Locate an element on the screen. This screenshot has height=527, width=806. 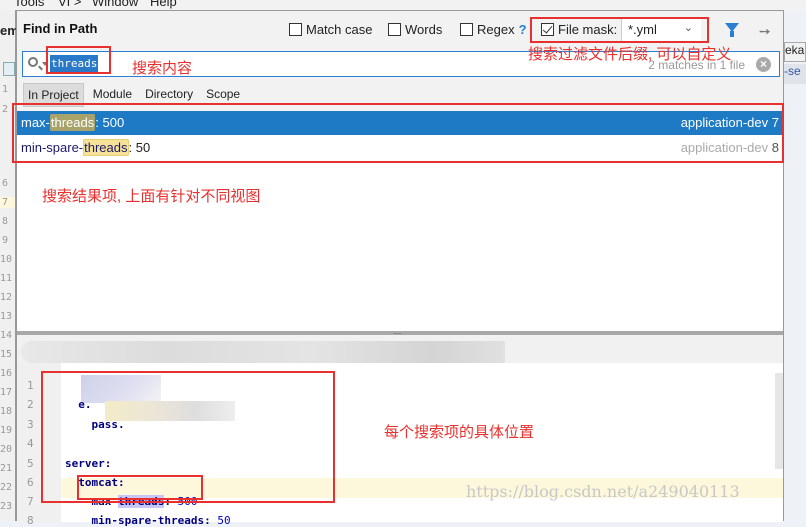
gutter-line: 20 is located at coordinates (6, 449).